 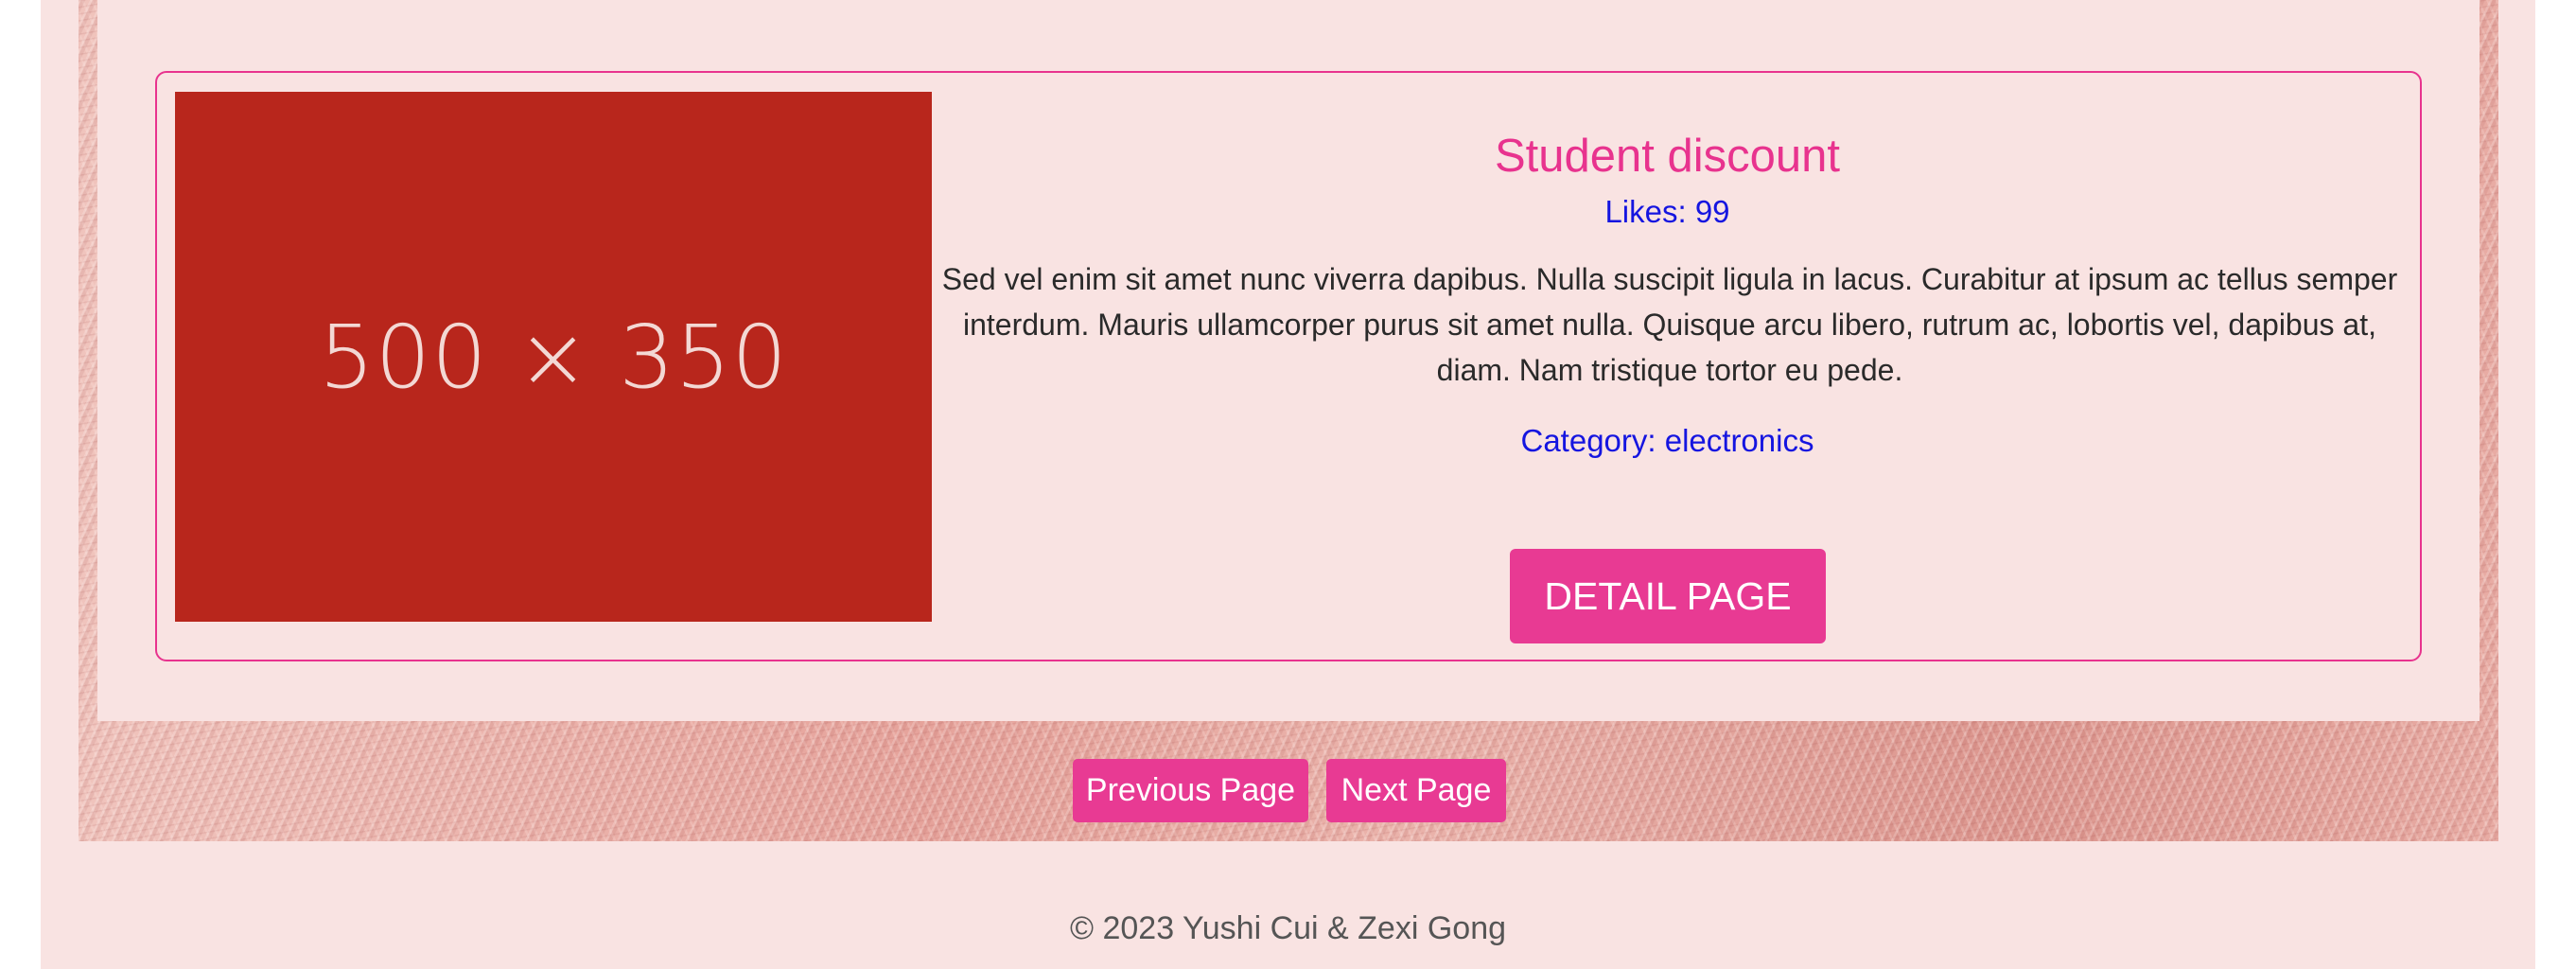 What do you see at coordinates (1191, 790) in the screenshot?
I see `previous-page-button: Previous Page` at bounding box center [1191, 790].